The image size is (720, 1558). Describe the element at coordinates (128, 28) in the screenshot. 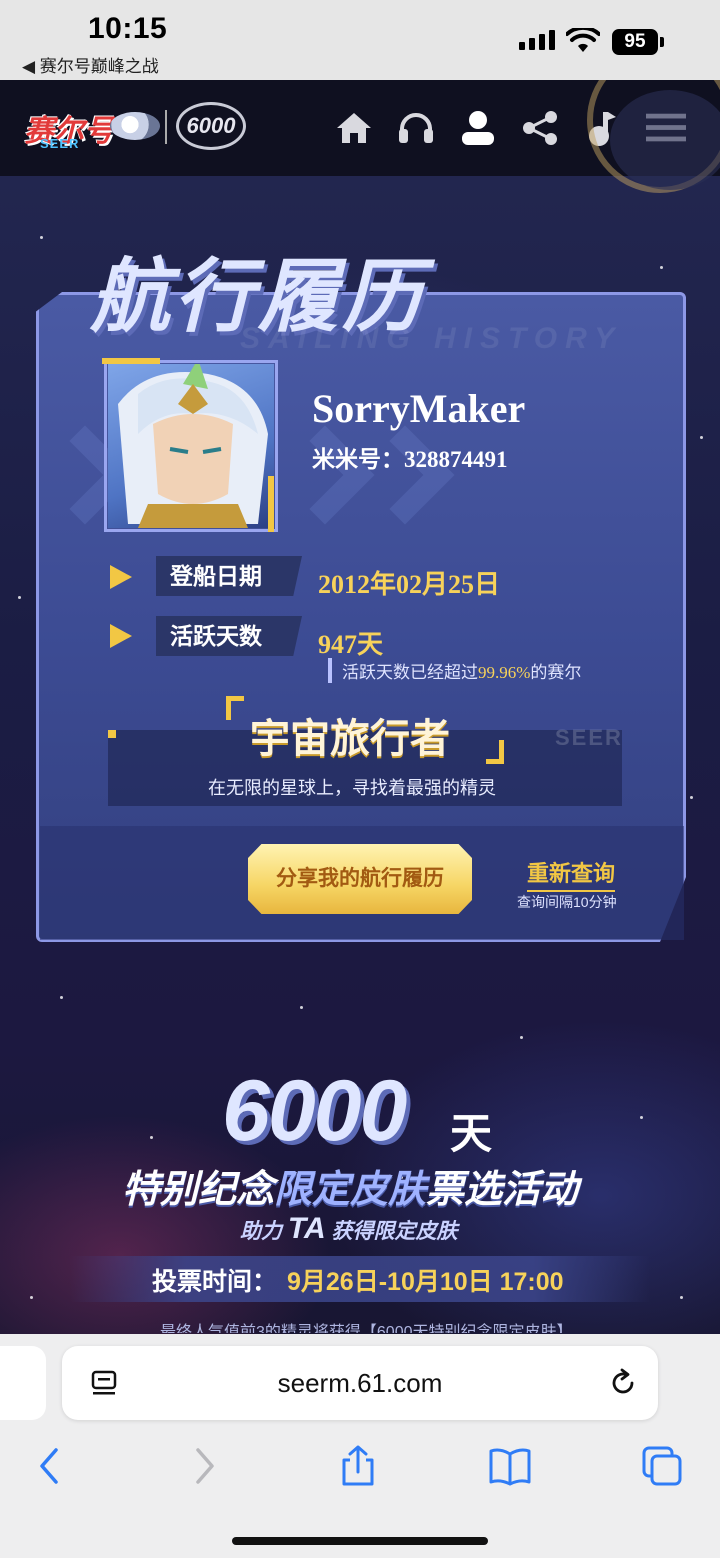

I see `status-time: 10:15` at that location.